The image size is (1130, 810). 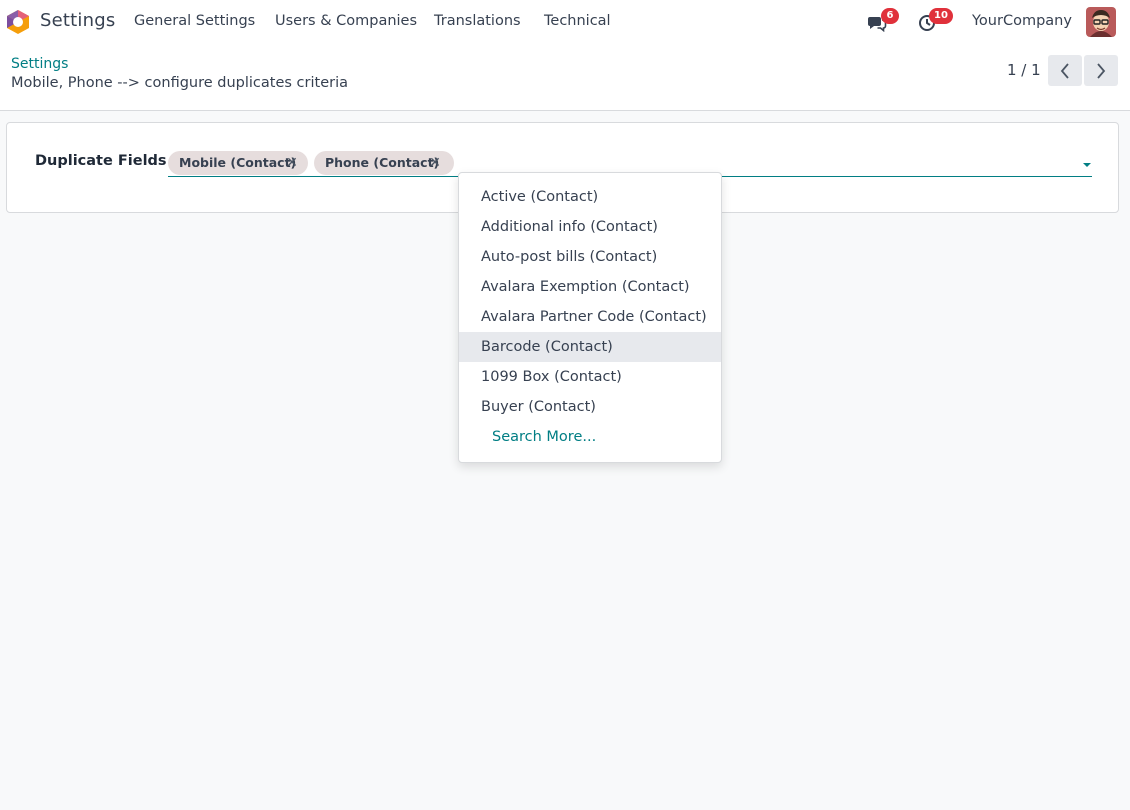 What do you see at coordinates (577, 21) in the screenshot?
I see `menu-technical: Technical` at bounding box center [577, 21].